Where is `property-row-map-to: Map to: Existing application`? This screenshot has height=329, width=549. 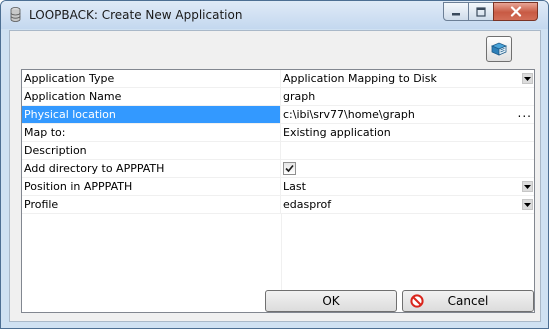 property-row-map-to: Map to: Existing application is located at coordinates (278, 133).